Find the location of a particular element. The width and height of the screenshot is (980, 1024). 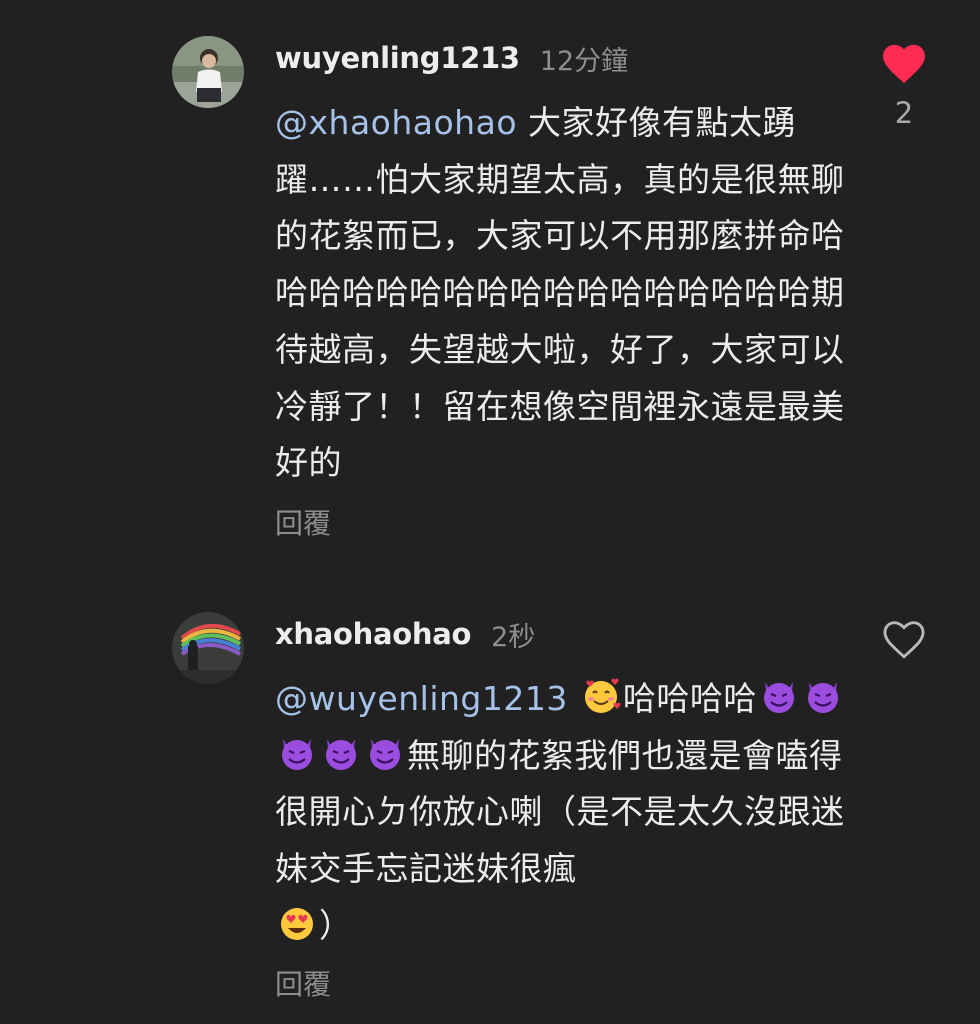

comment-meta: wuyenling1213 12分鐘 is located at coordinates (451, 58).